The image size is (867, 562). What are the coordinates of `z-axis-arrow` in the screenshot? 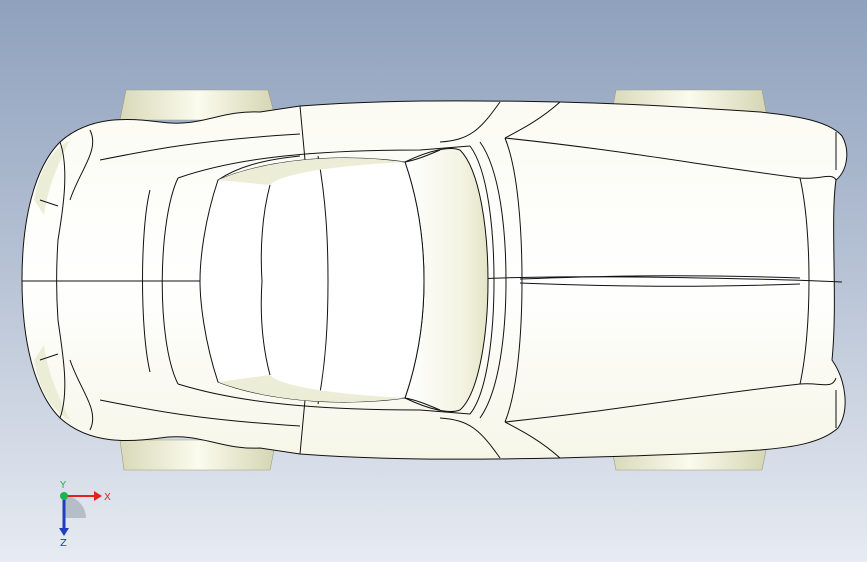 It's located at (64, 532).